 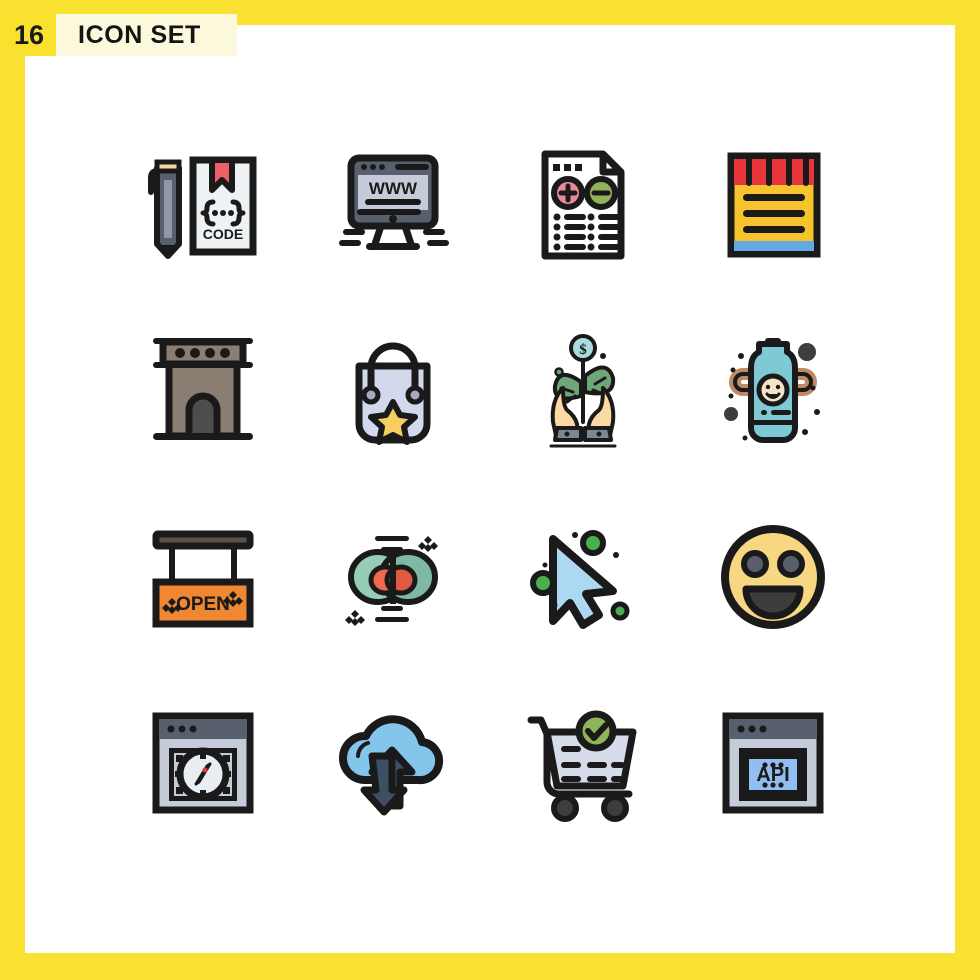 I want to click on cursor-pointer-icon, so click(x=580, y=579).